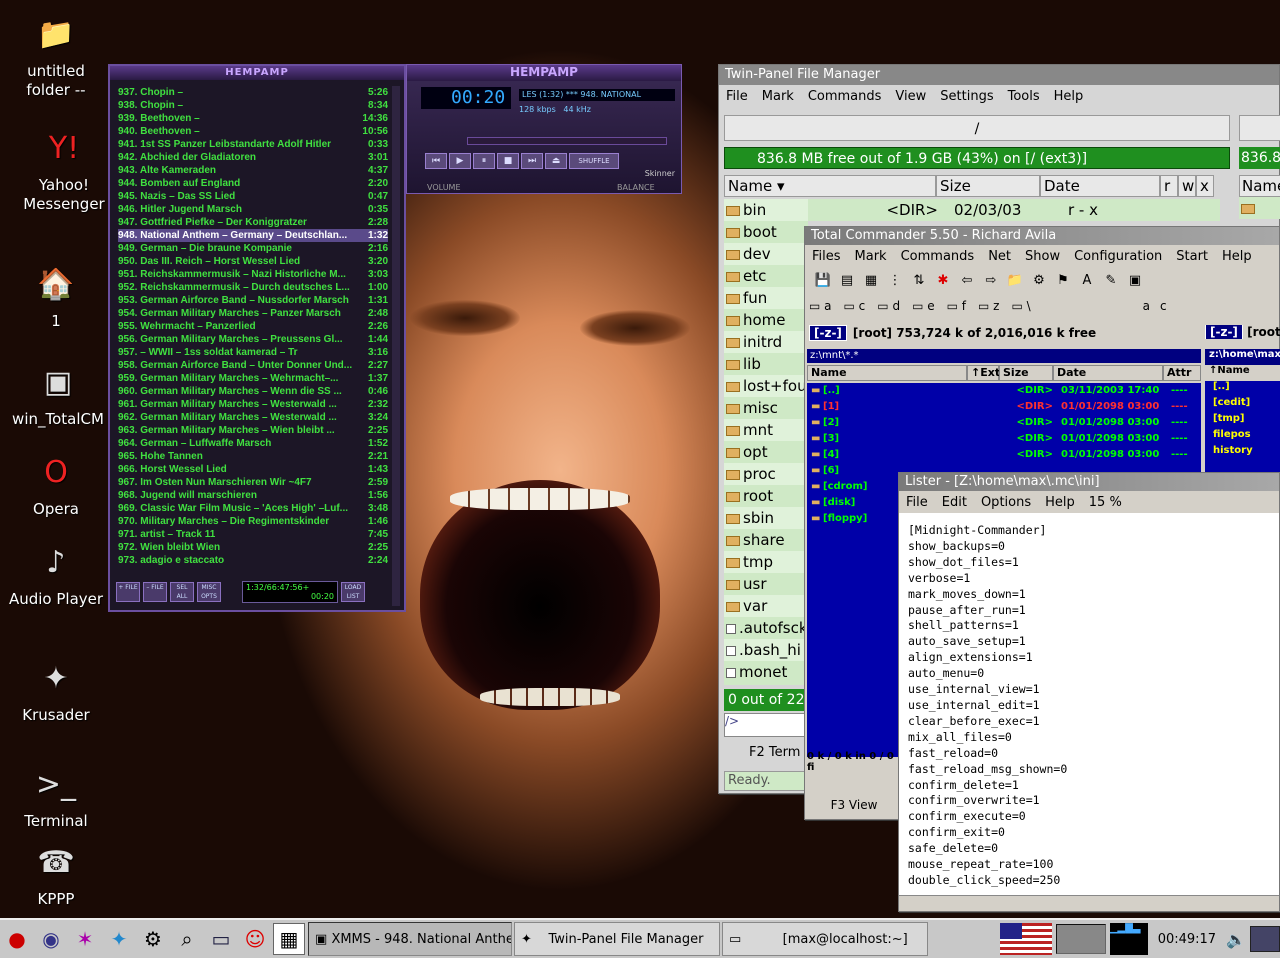 The image size is (1280, 958). I want to click on playlist-item: 965. Hohe Tannen 2:21, so click(253, 456).